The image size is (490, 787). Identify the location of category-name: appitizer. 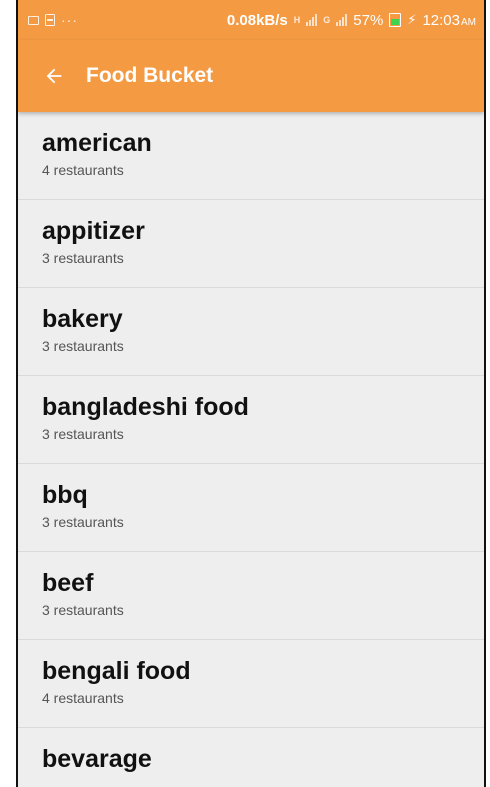
(93, 231).